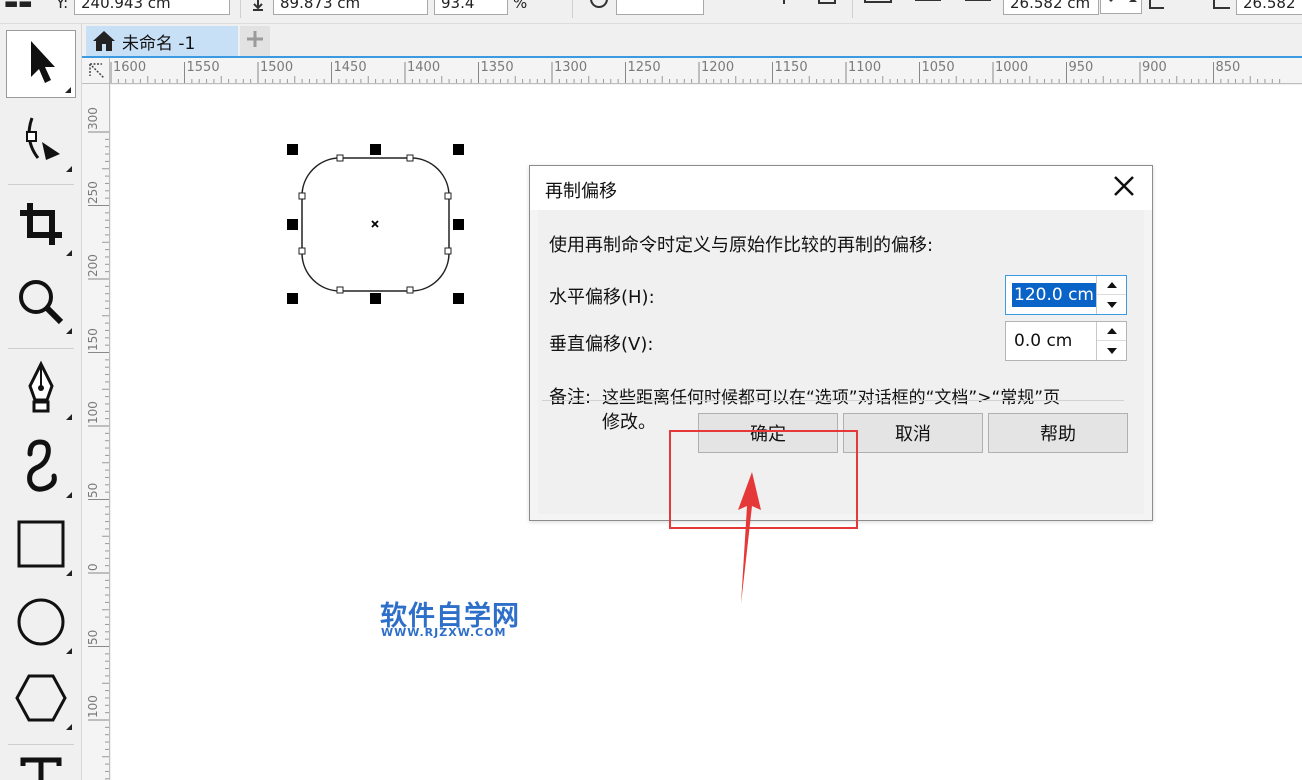  I want to click on outline-width-field: 26.582 cm, so click(1051, 7).